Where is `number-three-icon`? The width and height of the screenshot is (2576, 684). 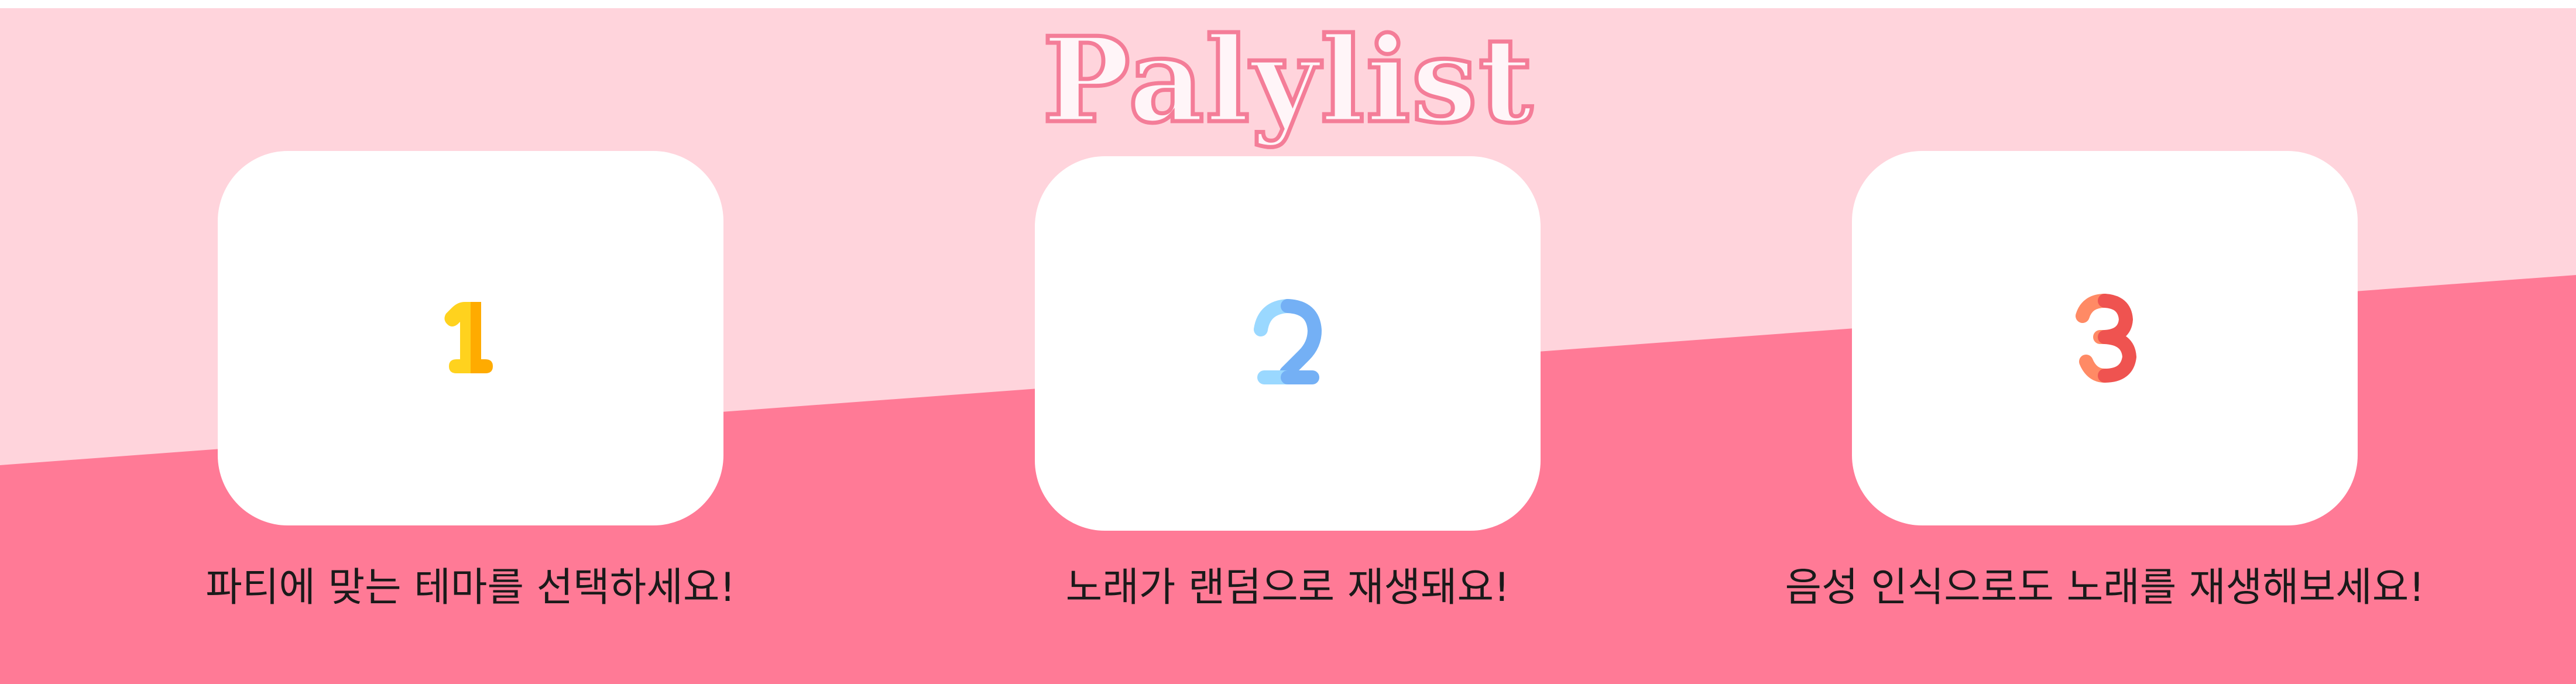 number-three-icon is located at coordinates (2106, 338).